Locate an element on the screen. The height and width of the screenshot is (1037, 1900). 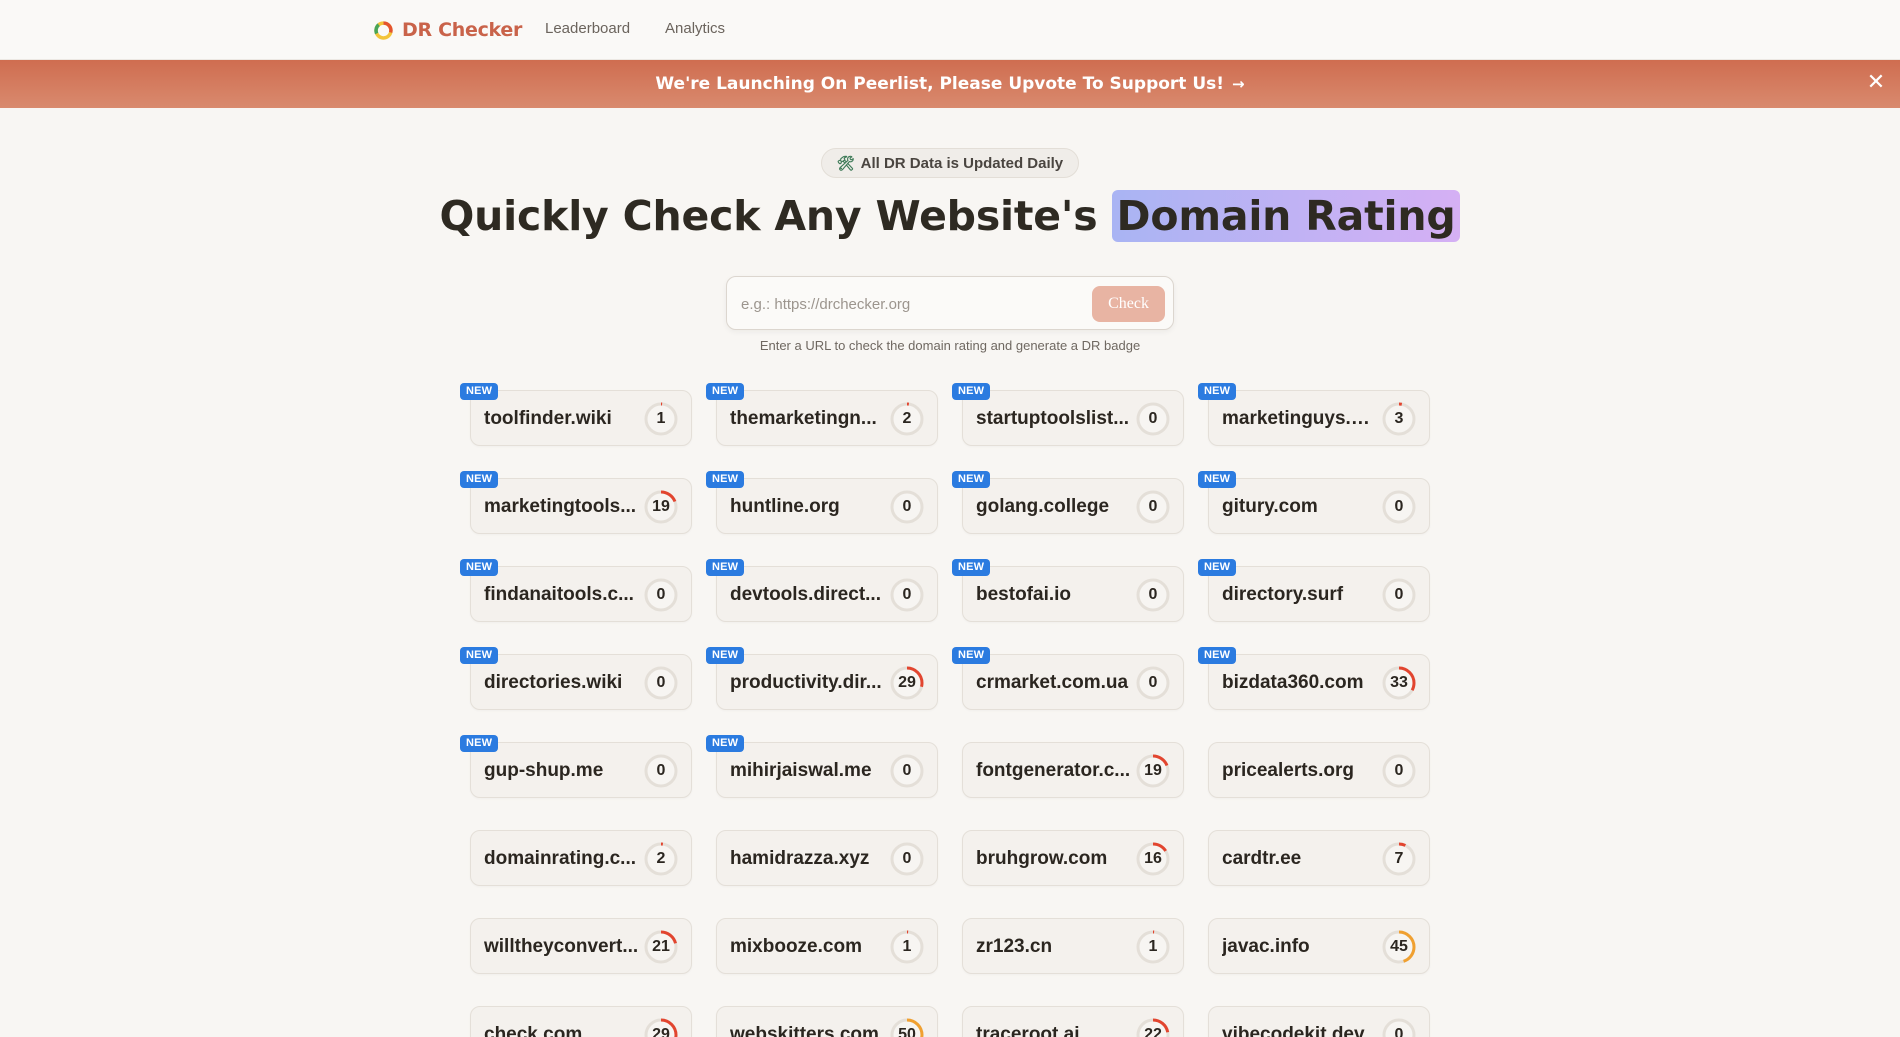
site-card: webskitters.com 50 is located at coordinates (827, 1021).